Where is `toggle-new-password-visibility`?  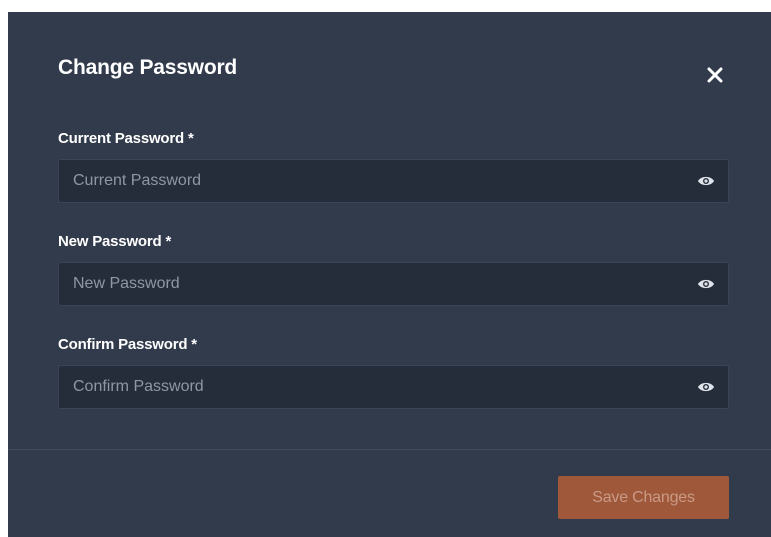
toggle-new-password-visibility is located at coordinates (706, 284).